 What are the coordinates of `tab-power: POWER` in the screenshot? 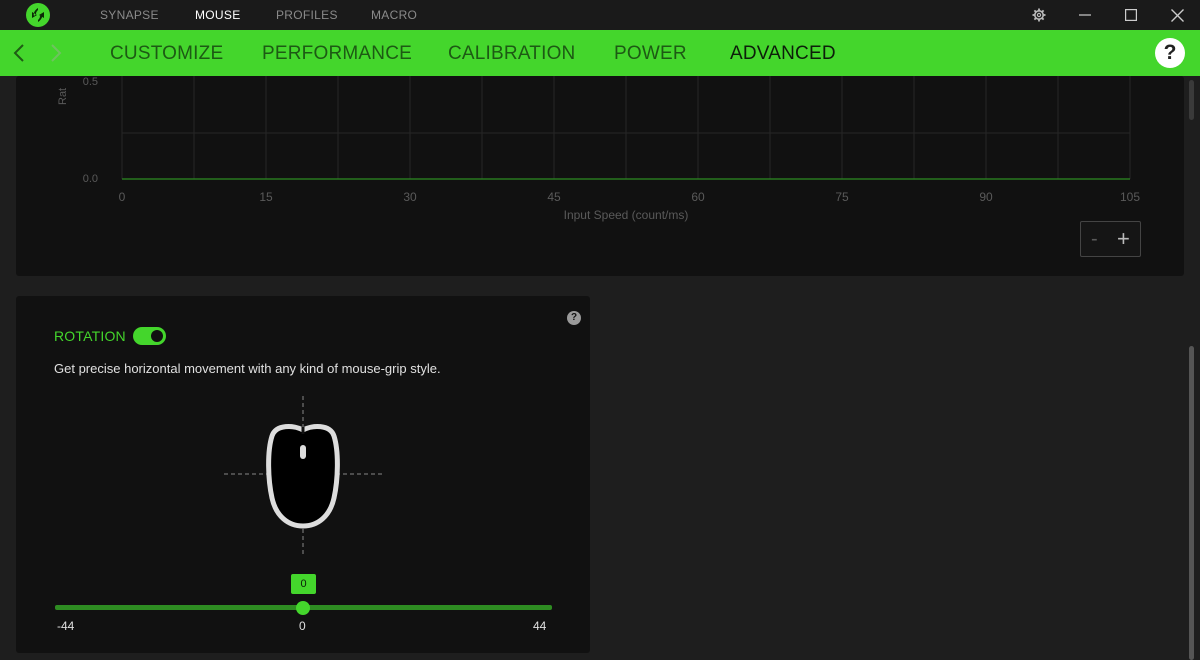 It's located at (650, 53).